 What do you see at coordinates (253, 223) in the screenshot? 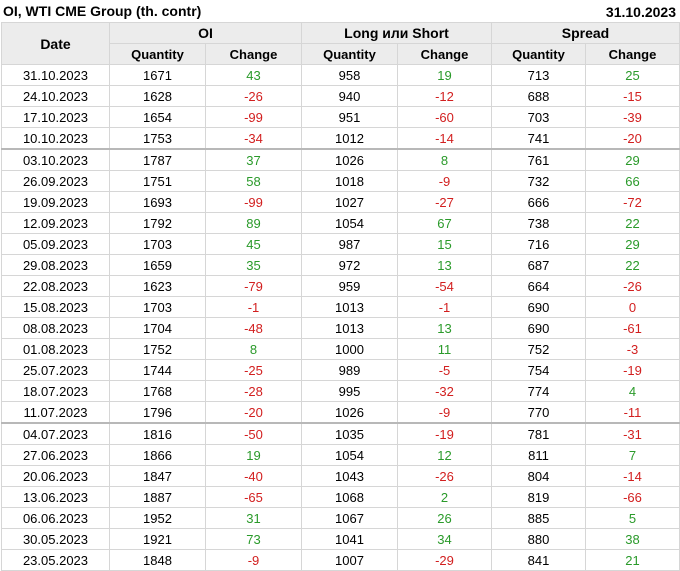
I see `oi-change-cell: 89` at bounding box center [253, 223].